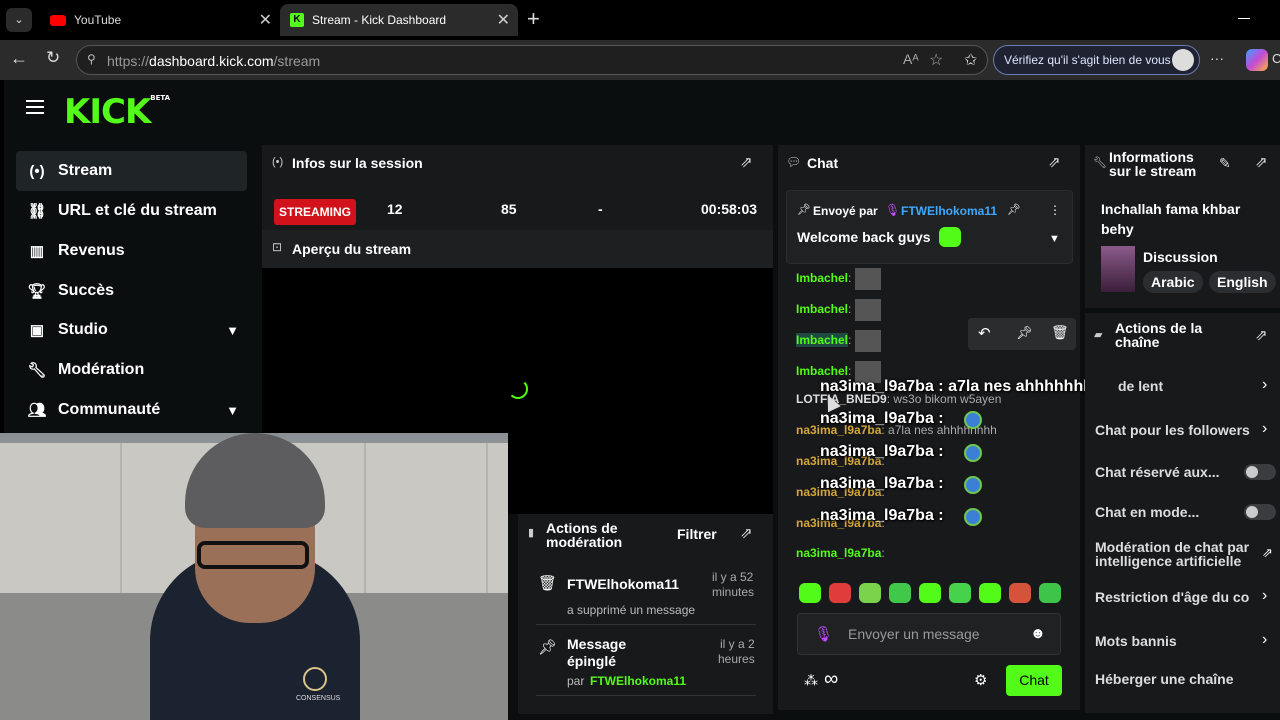  Describe the element at coordinates (160, 20) in the screenshot. I see `tab-youtube: YouTube ✕` at that location.